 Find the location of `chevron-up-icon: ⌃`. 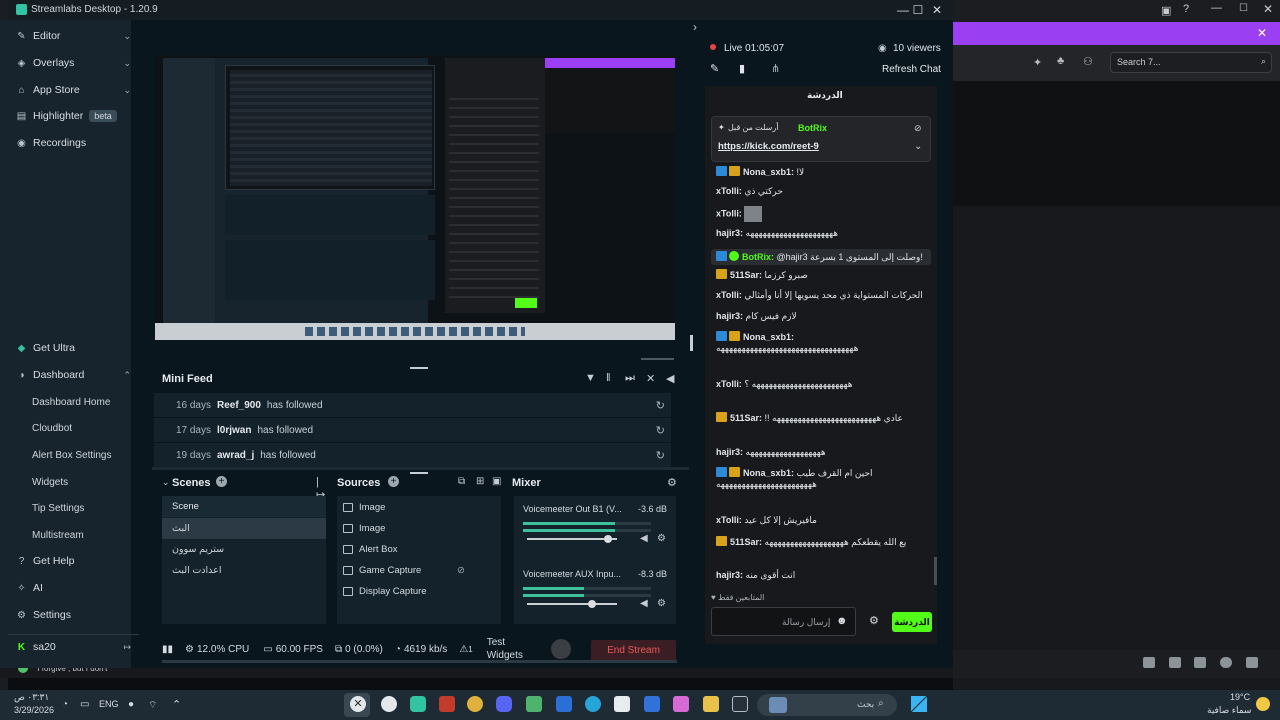

chevron-up-icon: ⌃ is located at coordinates (176, 704).